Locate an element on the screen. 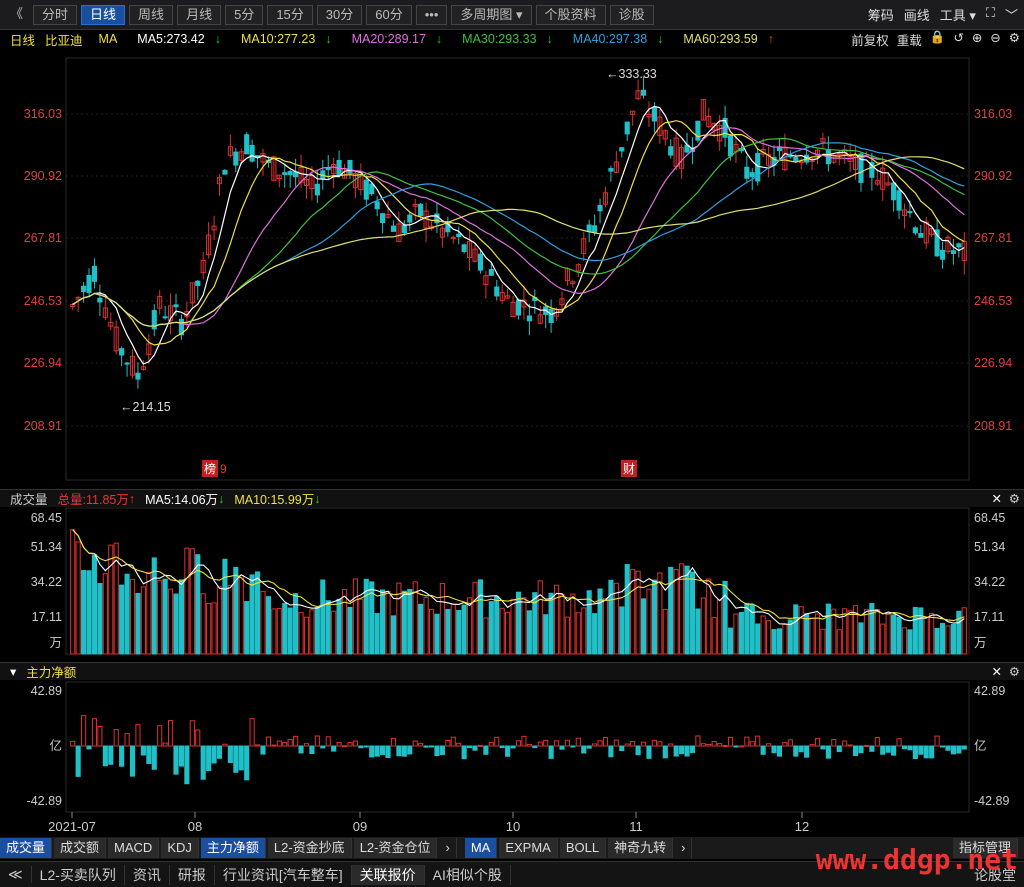  multi-period-dropdown: 多周期图 ▾ is located at coordinates (491, 14).